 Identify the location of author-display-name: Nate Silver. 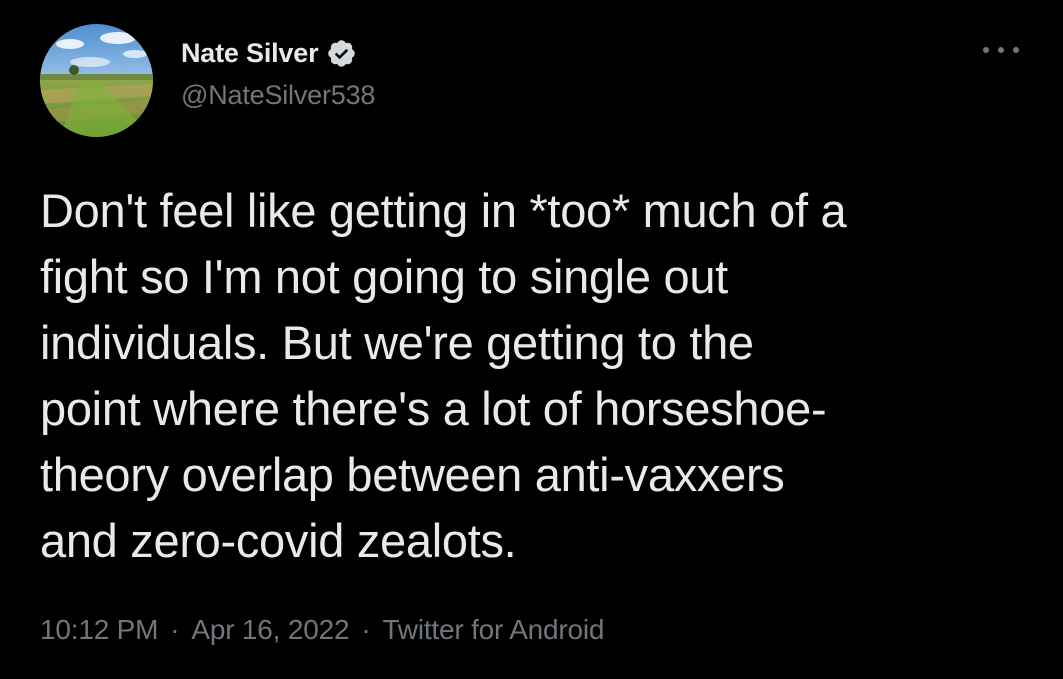
(250, 53).